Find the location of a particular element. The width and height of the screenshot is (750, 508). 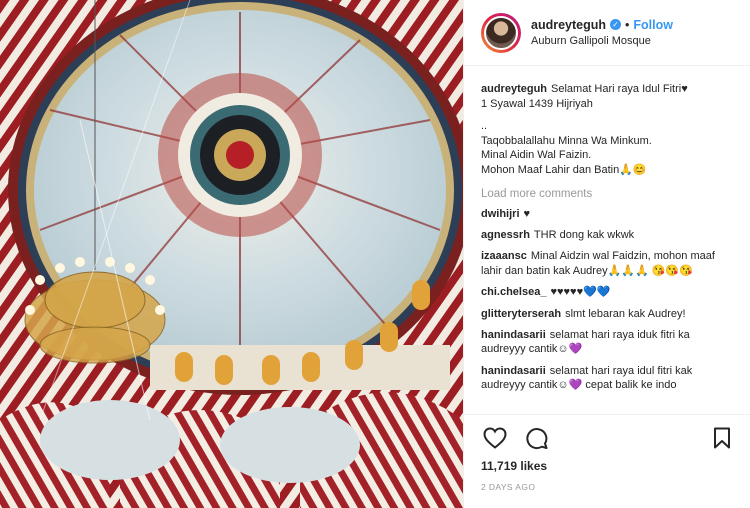

comment-item: glitteryterserah slmt lebaran kak Audrey! is located at coordinates (608, 314).